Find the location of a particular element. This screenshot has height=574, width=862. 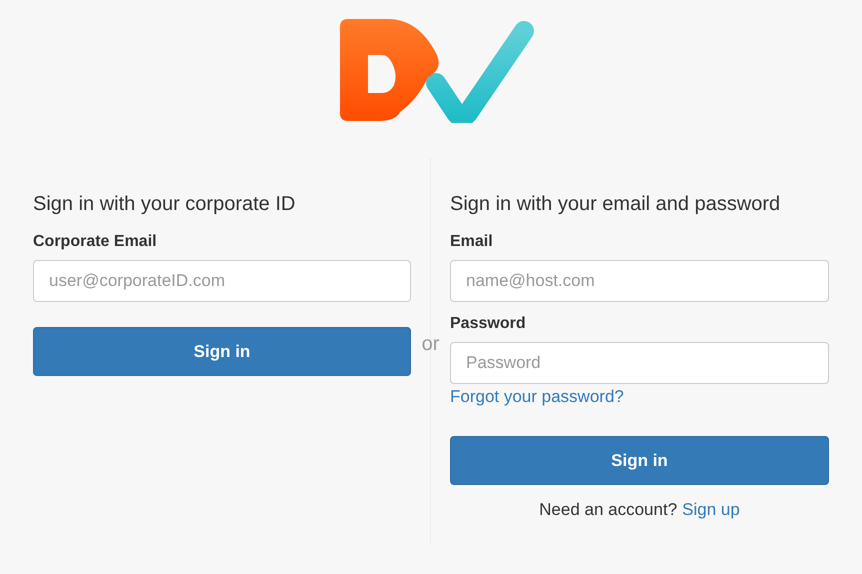

password-field: Password is located at coordinates (639, 363).